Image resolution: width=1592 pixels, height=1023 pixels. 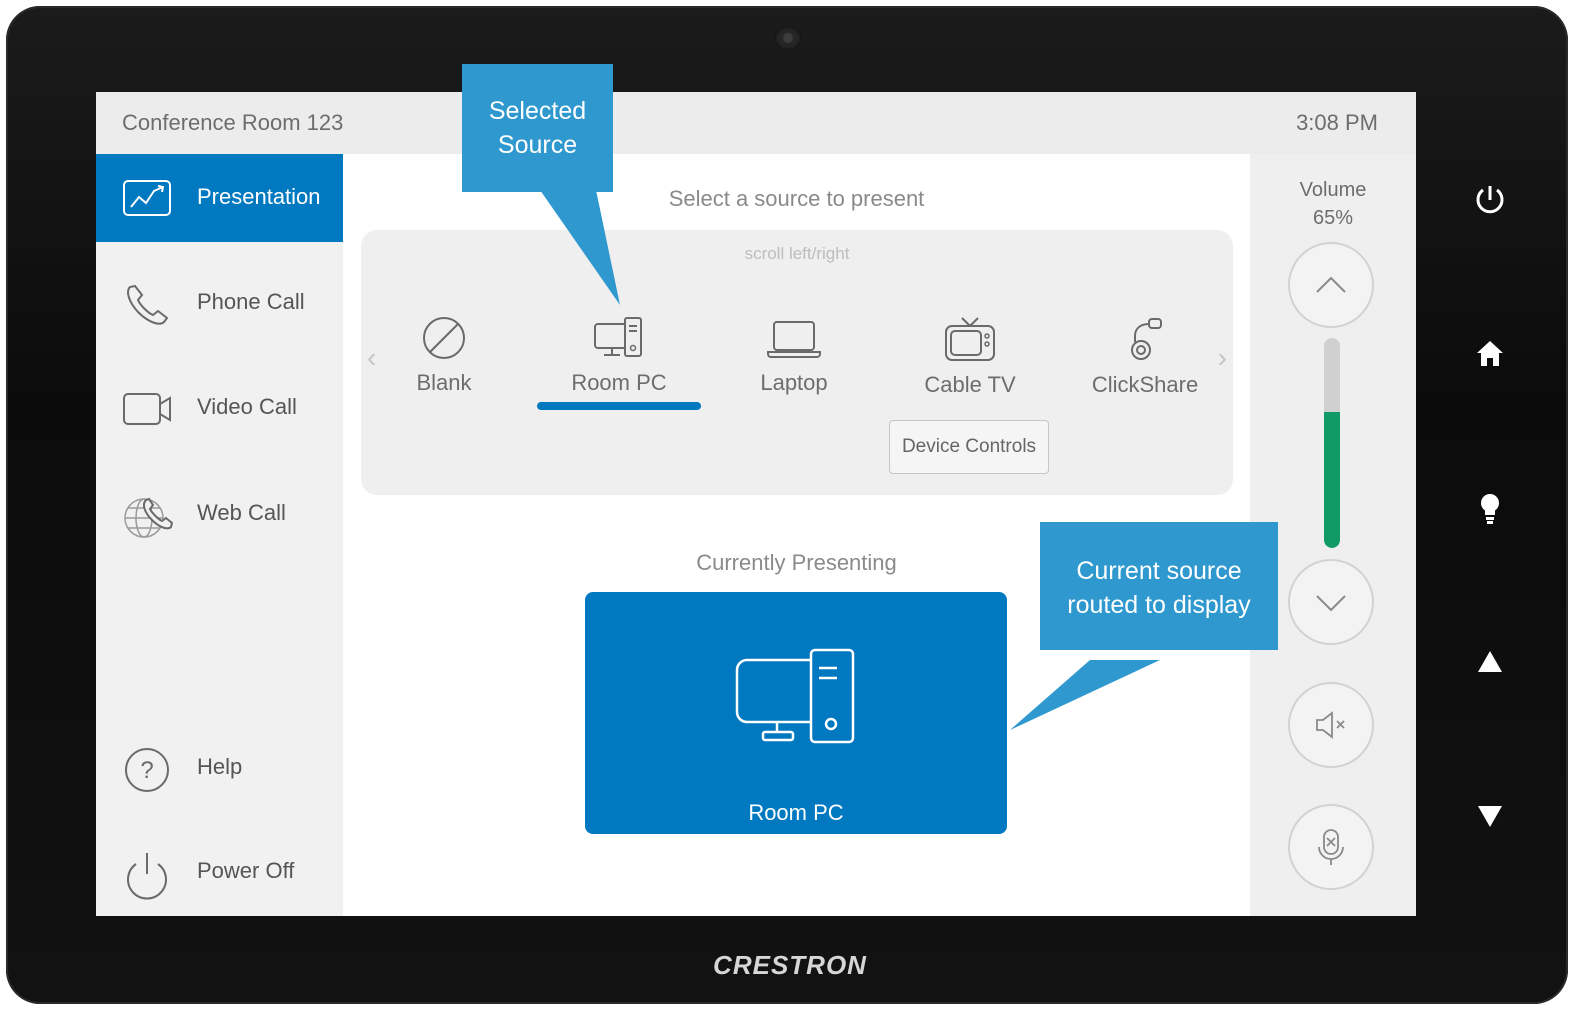 What do you see at coordinates (970, 369) in the screenshot?
I see `source-cable-tv: Cable TV` at bounding box center [970, 369].